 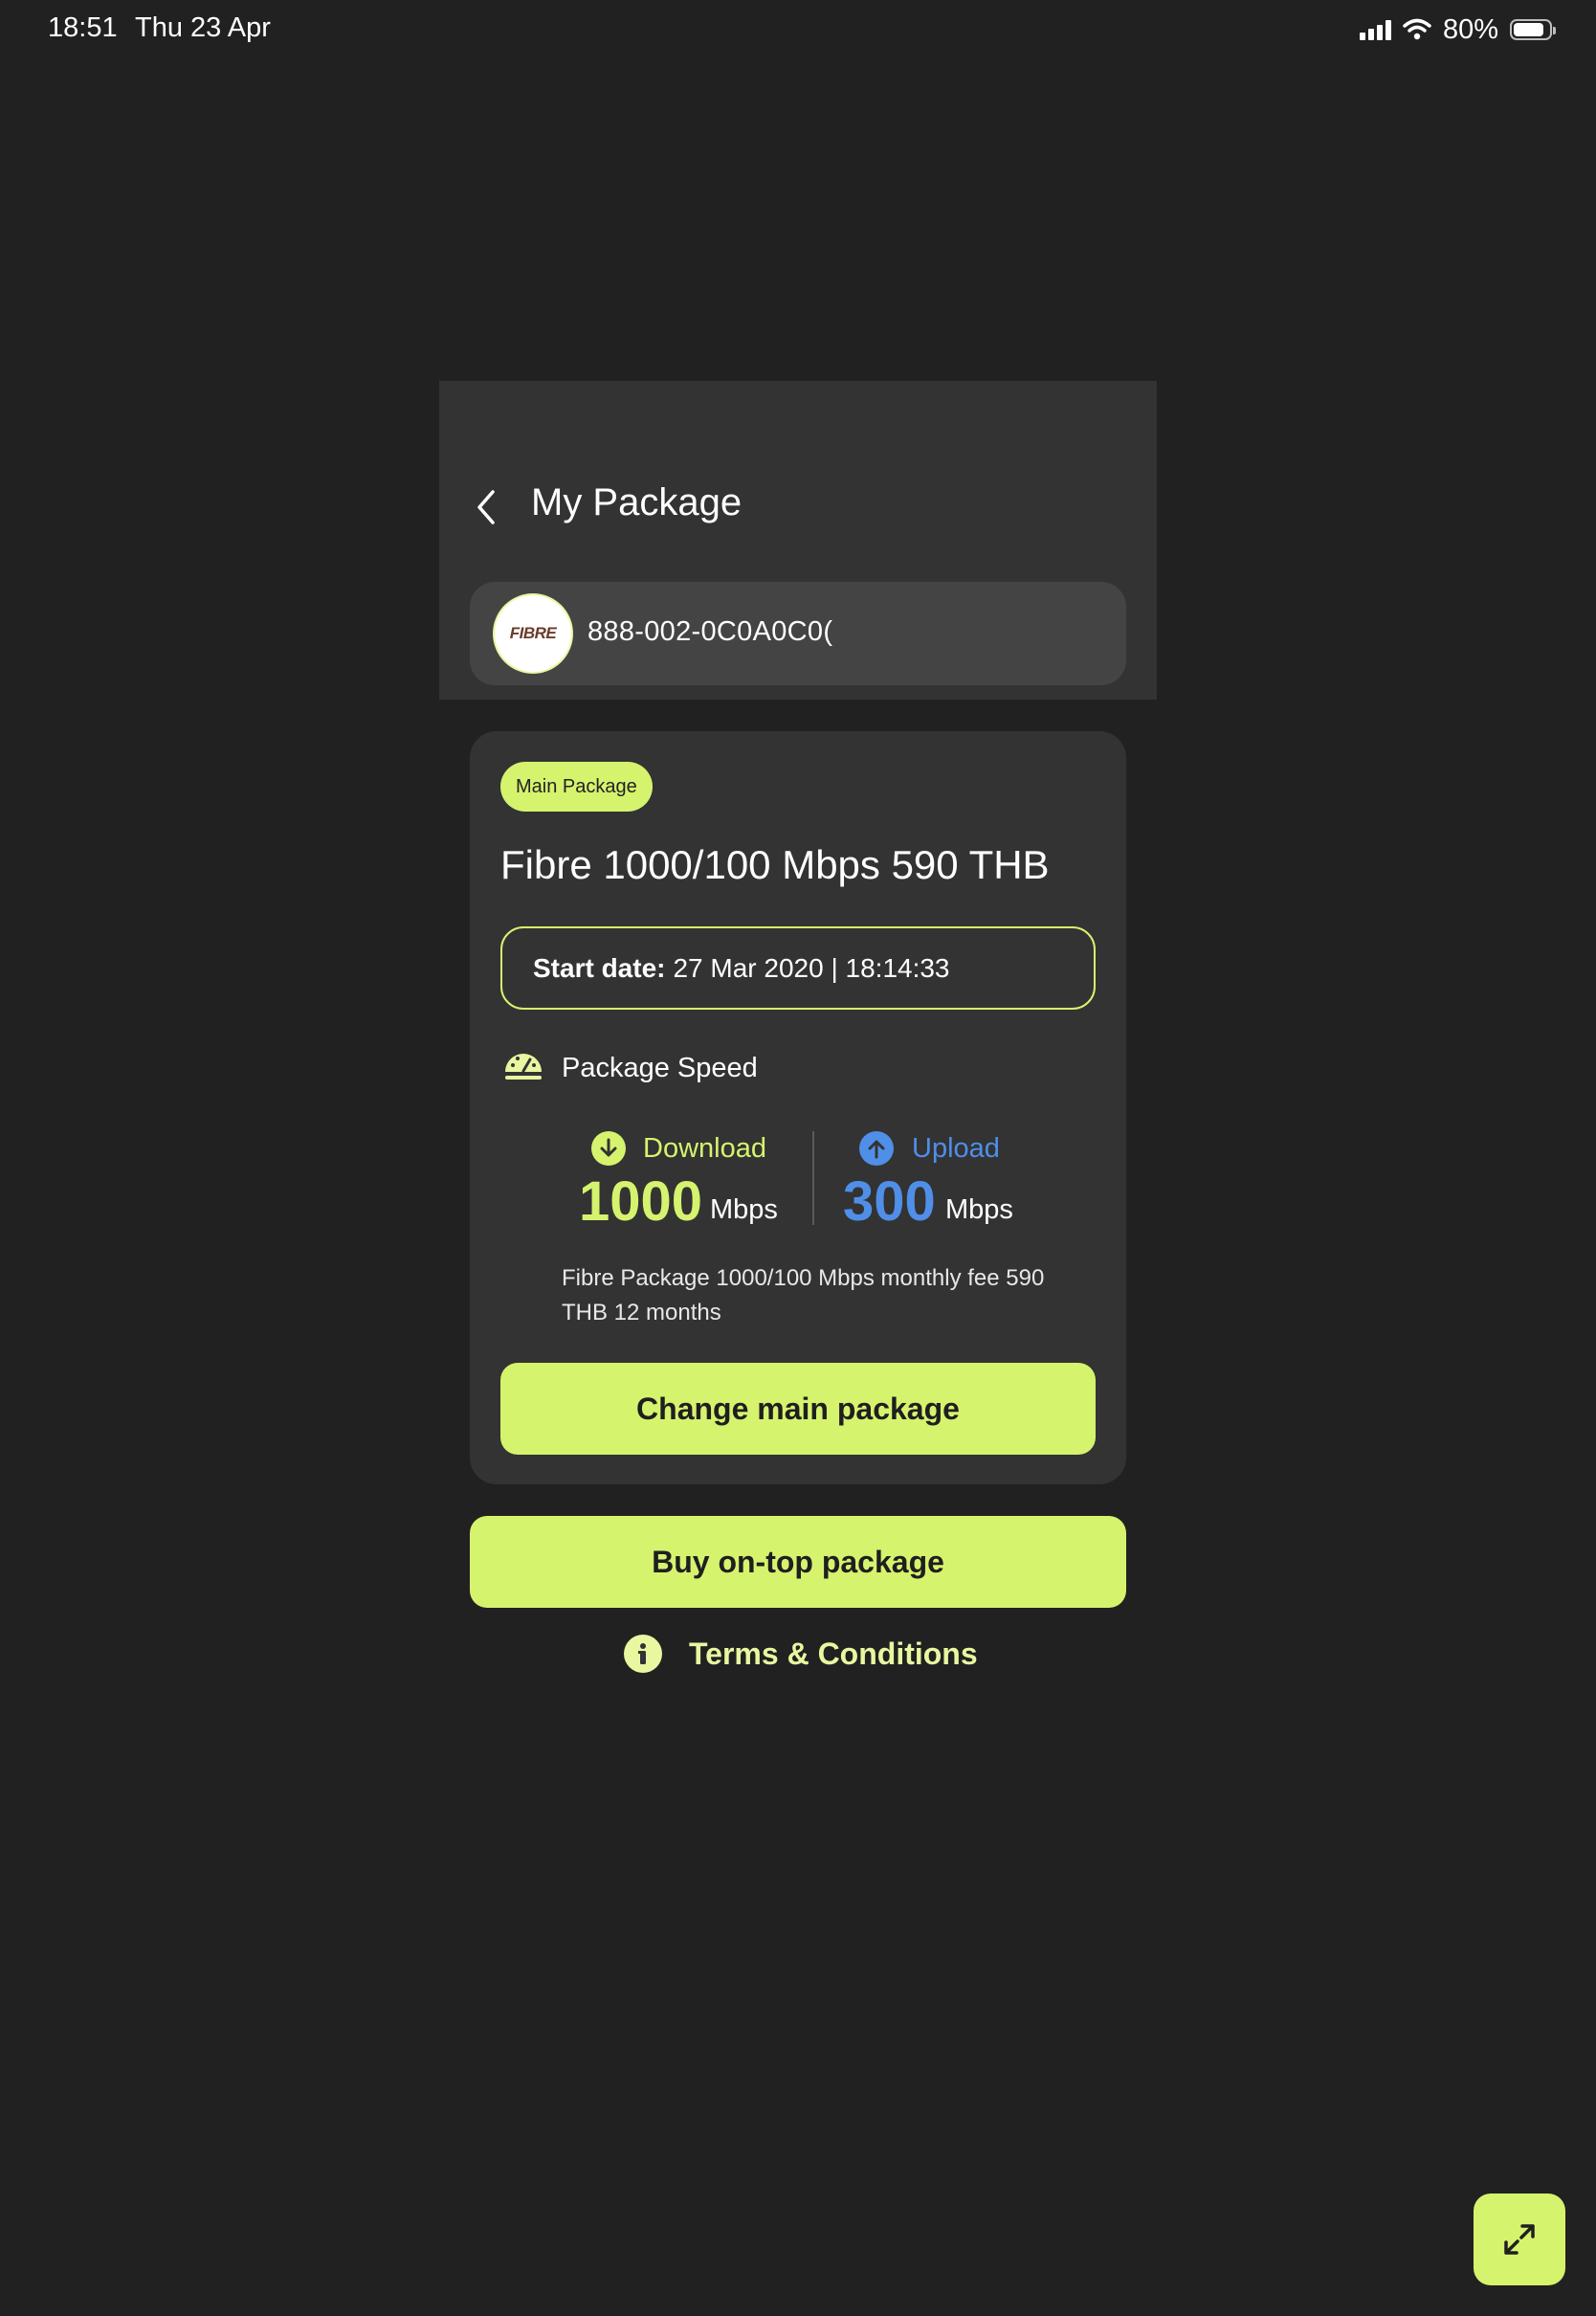 I want to click on back-button, so click(x=486, y=507).